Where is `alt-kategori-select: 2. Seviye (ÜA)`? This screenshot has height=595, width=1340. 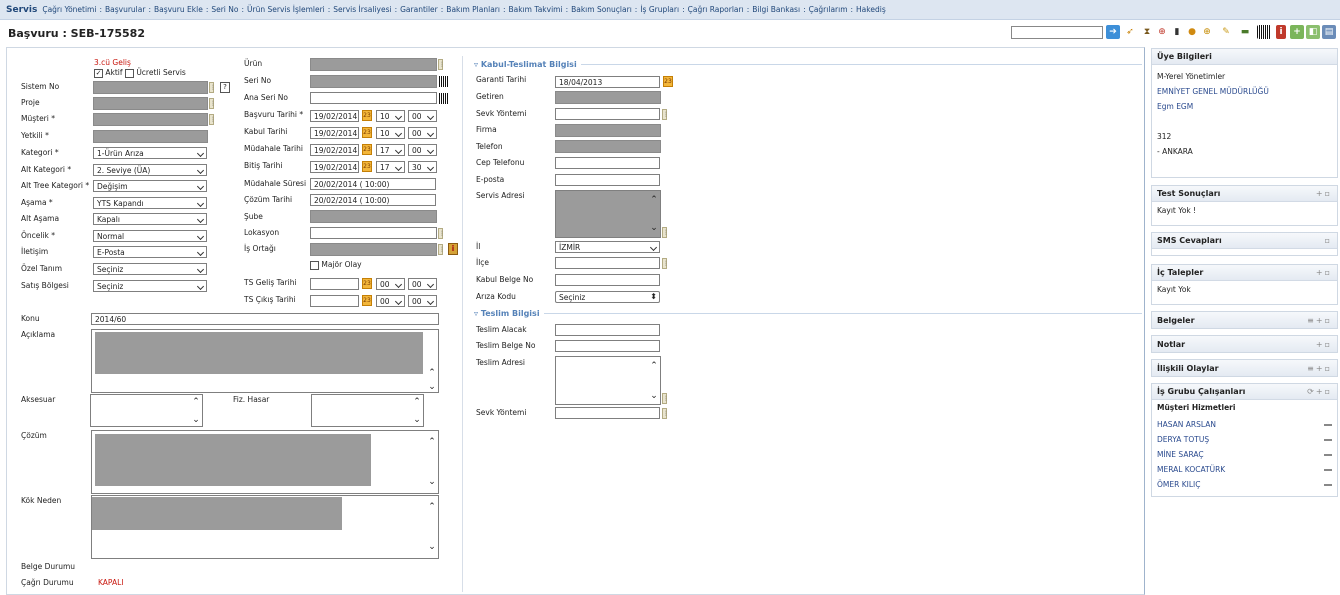
alt-kategori-select: 2. Seviye (ÜA) is located at coordinates (150, 170).